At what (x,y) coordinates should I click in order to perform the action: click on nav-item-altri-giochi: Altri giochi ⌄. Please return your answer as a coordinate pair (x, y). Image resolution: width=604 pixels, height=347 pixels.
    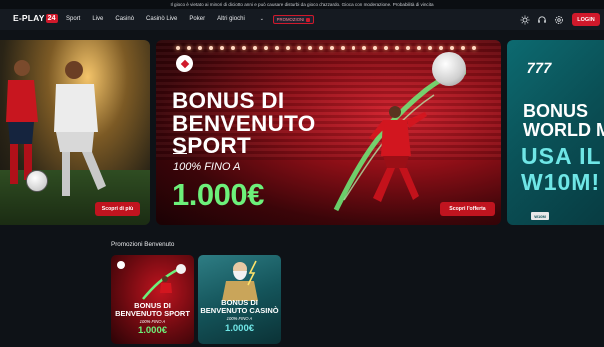
    Looking at the image, I should click on (246, 19).